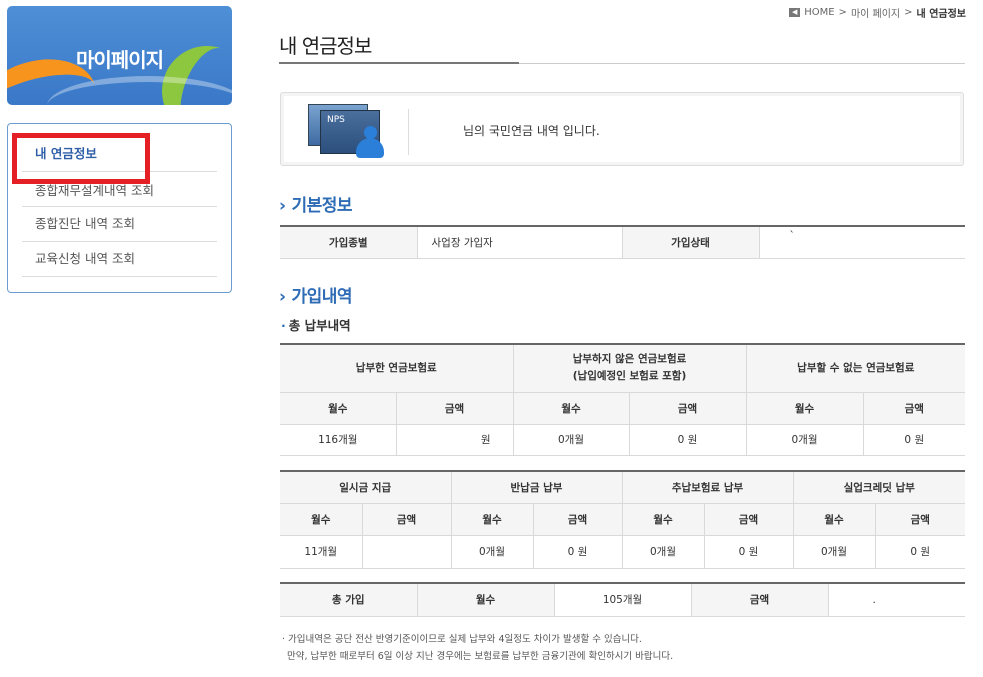  I want to click on info-box: NPS 님의 국민연금 내역 입니다., so click(622, 129).